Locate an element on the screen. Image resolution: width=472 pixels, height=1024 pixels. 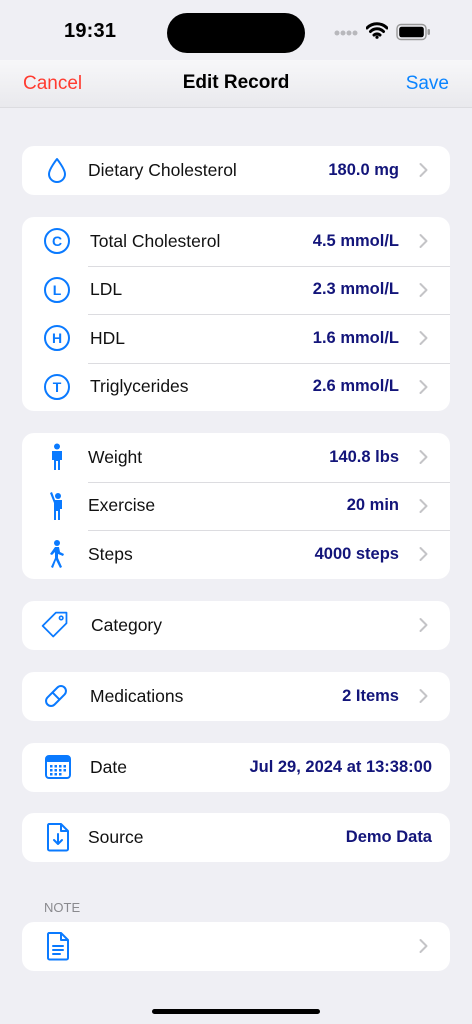
status-time: 19:31 is located at coordinates (90, 31).